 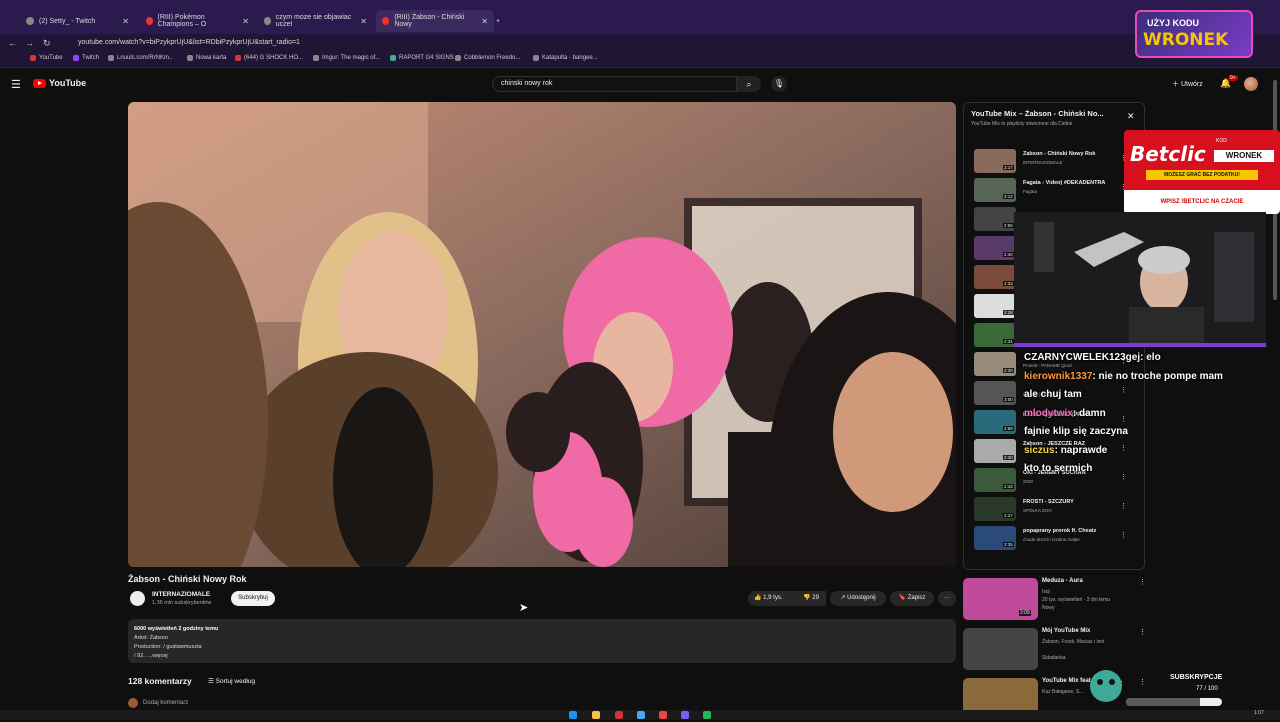 What do you see at coordinates (1043, 162) in the screenshot?
I see `mix-item-channel: INTERNAZIOMALE` at bounding box center [1043, 162].